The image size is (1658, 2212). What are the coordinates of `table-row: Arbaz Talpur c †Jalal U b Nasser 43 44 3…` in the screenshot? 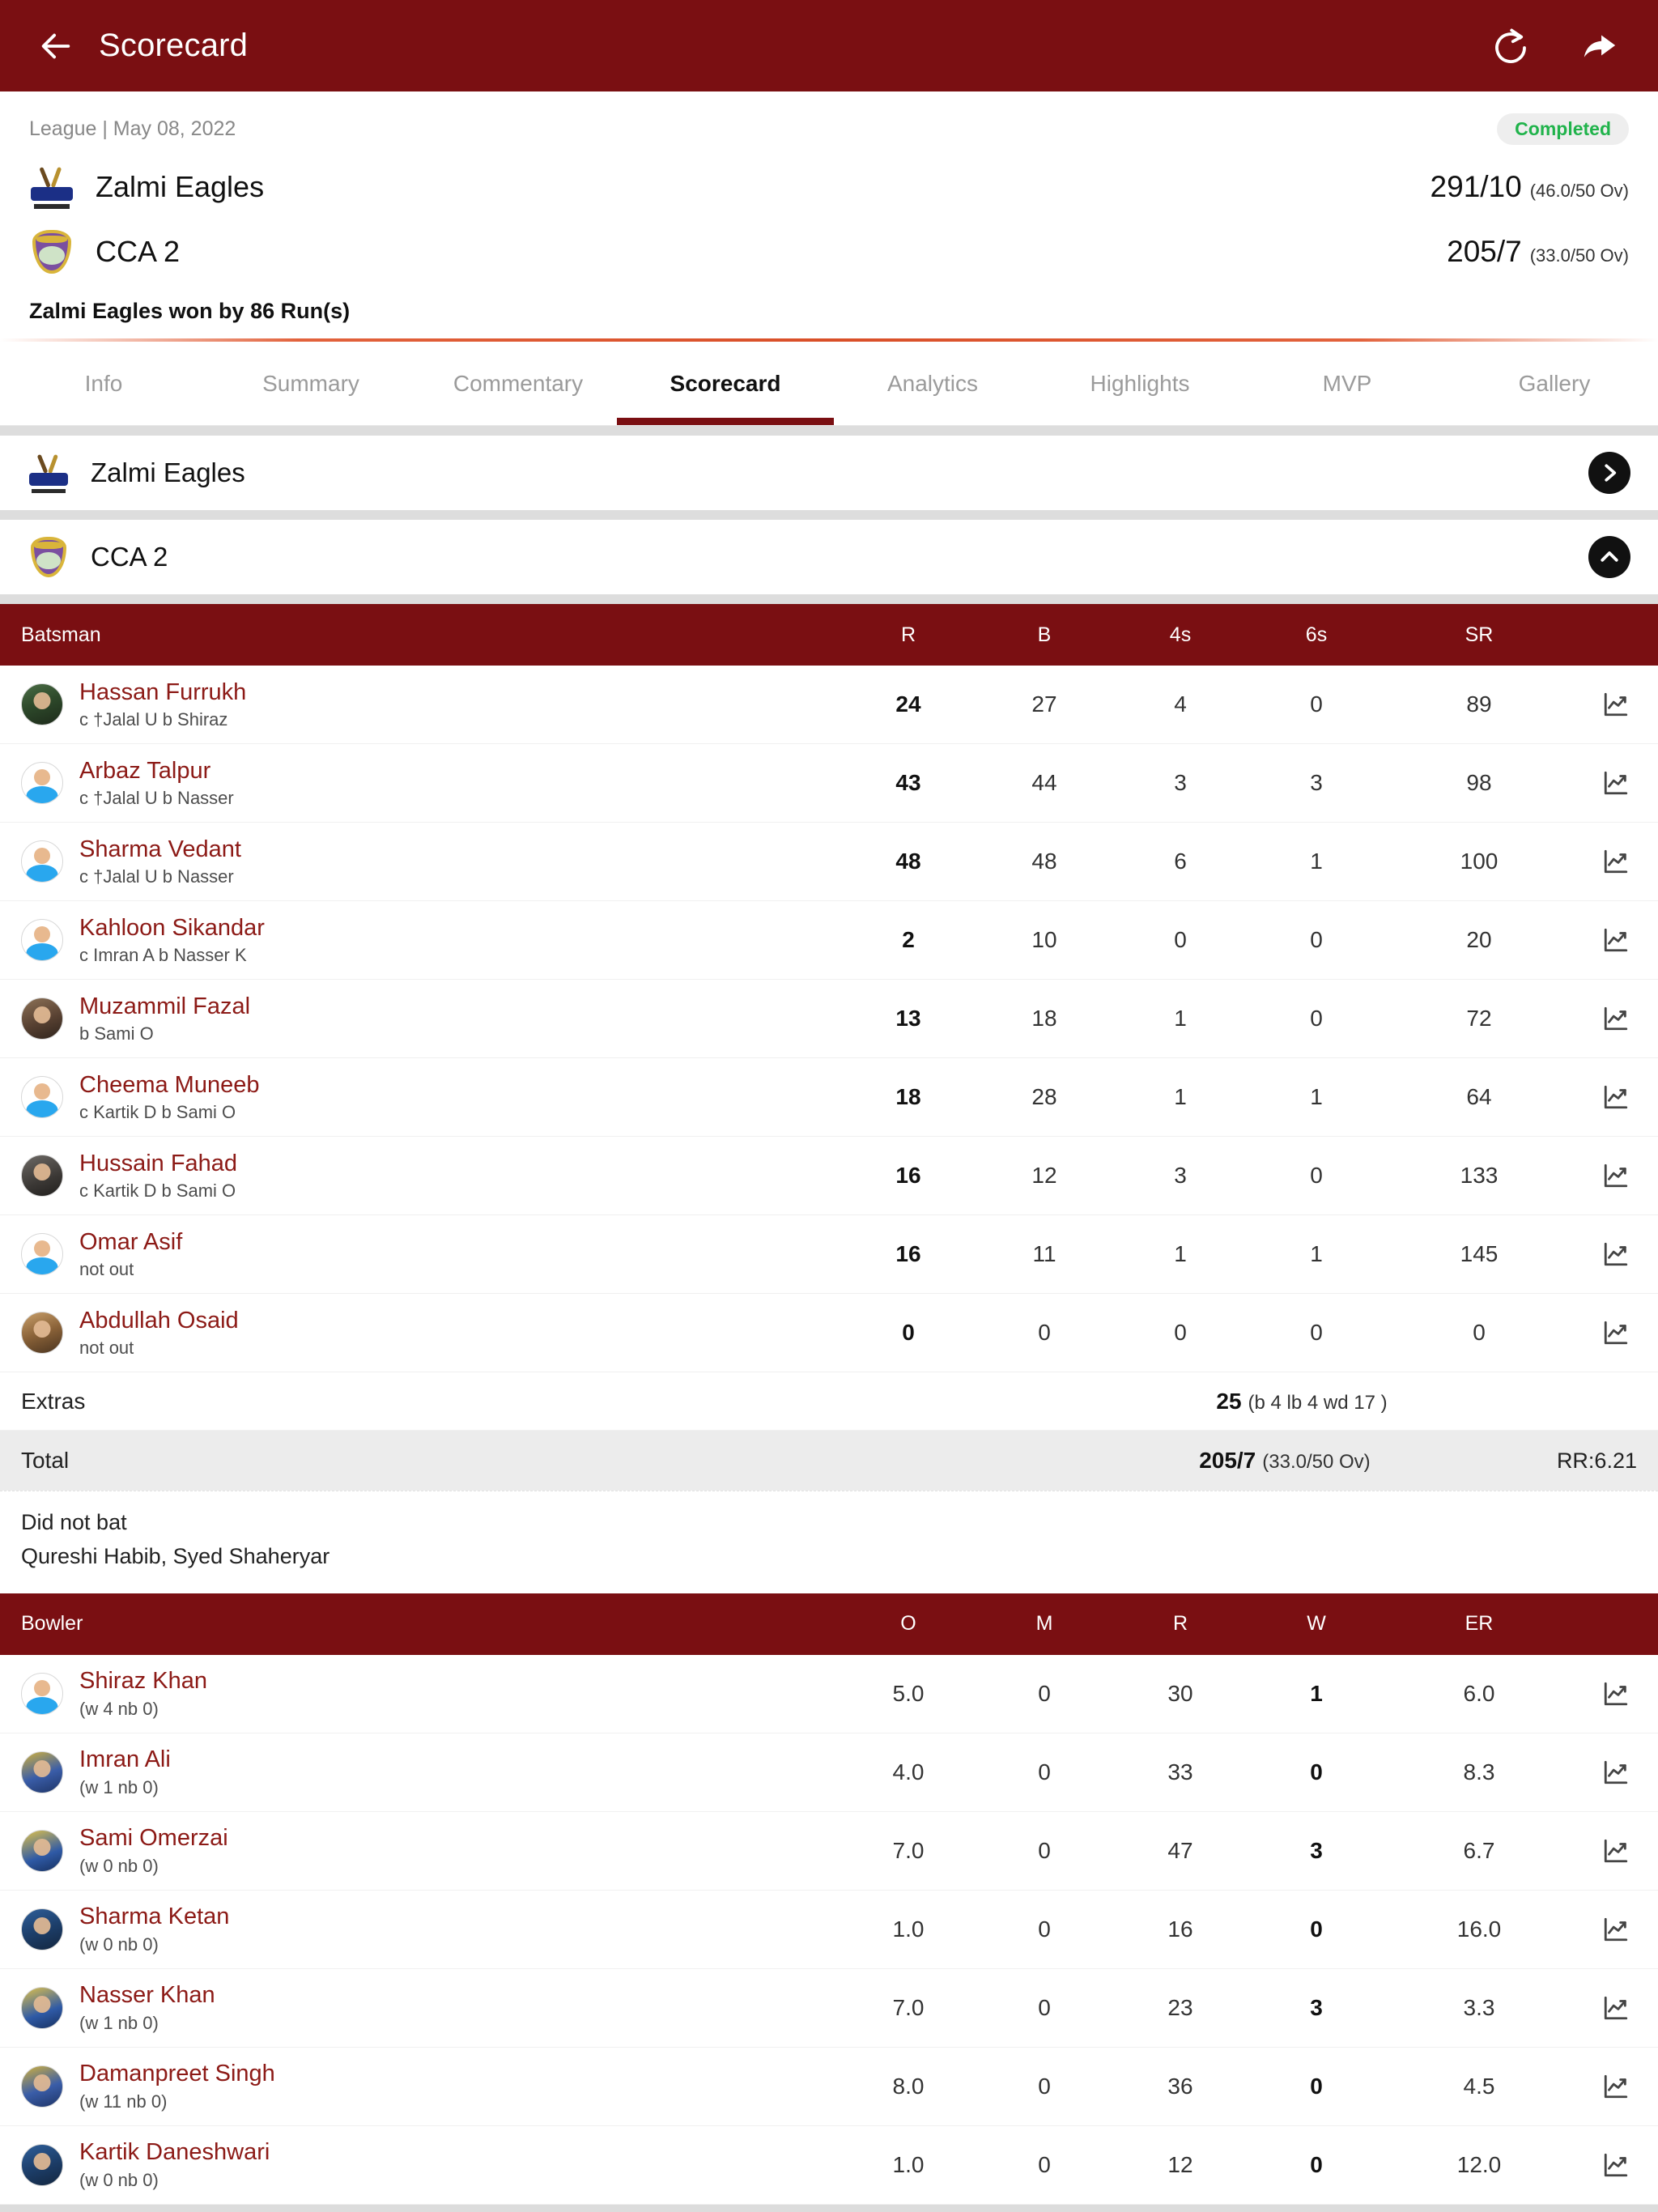 It's located at (829, 783).